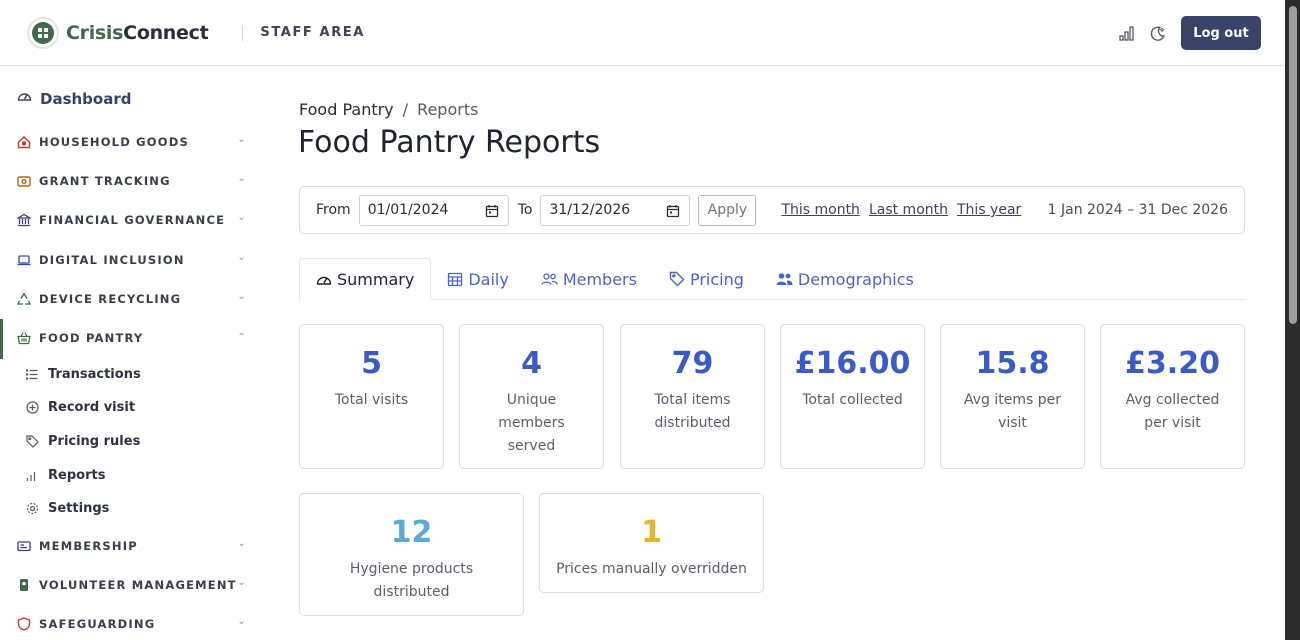  Describe the element at coordinates (549, 279) in the screenshot. I see `people-icon` at that location.